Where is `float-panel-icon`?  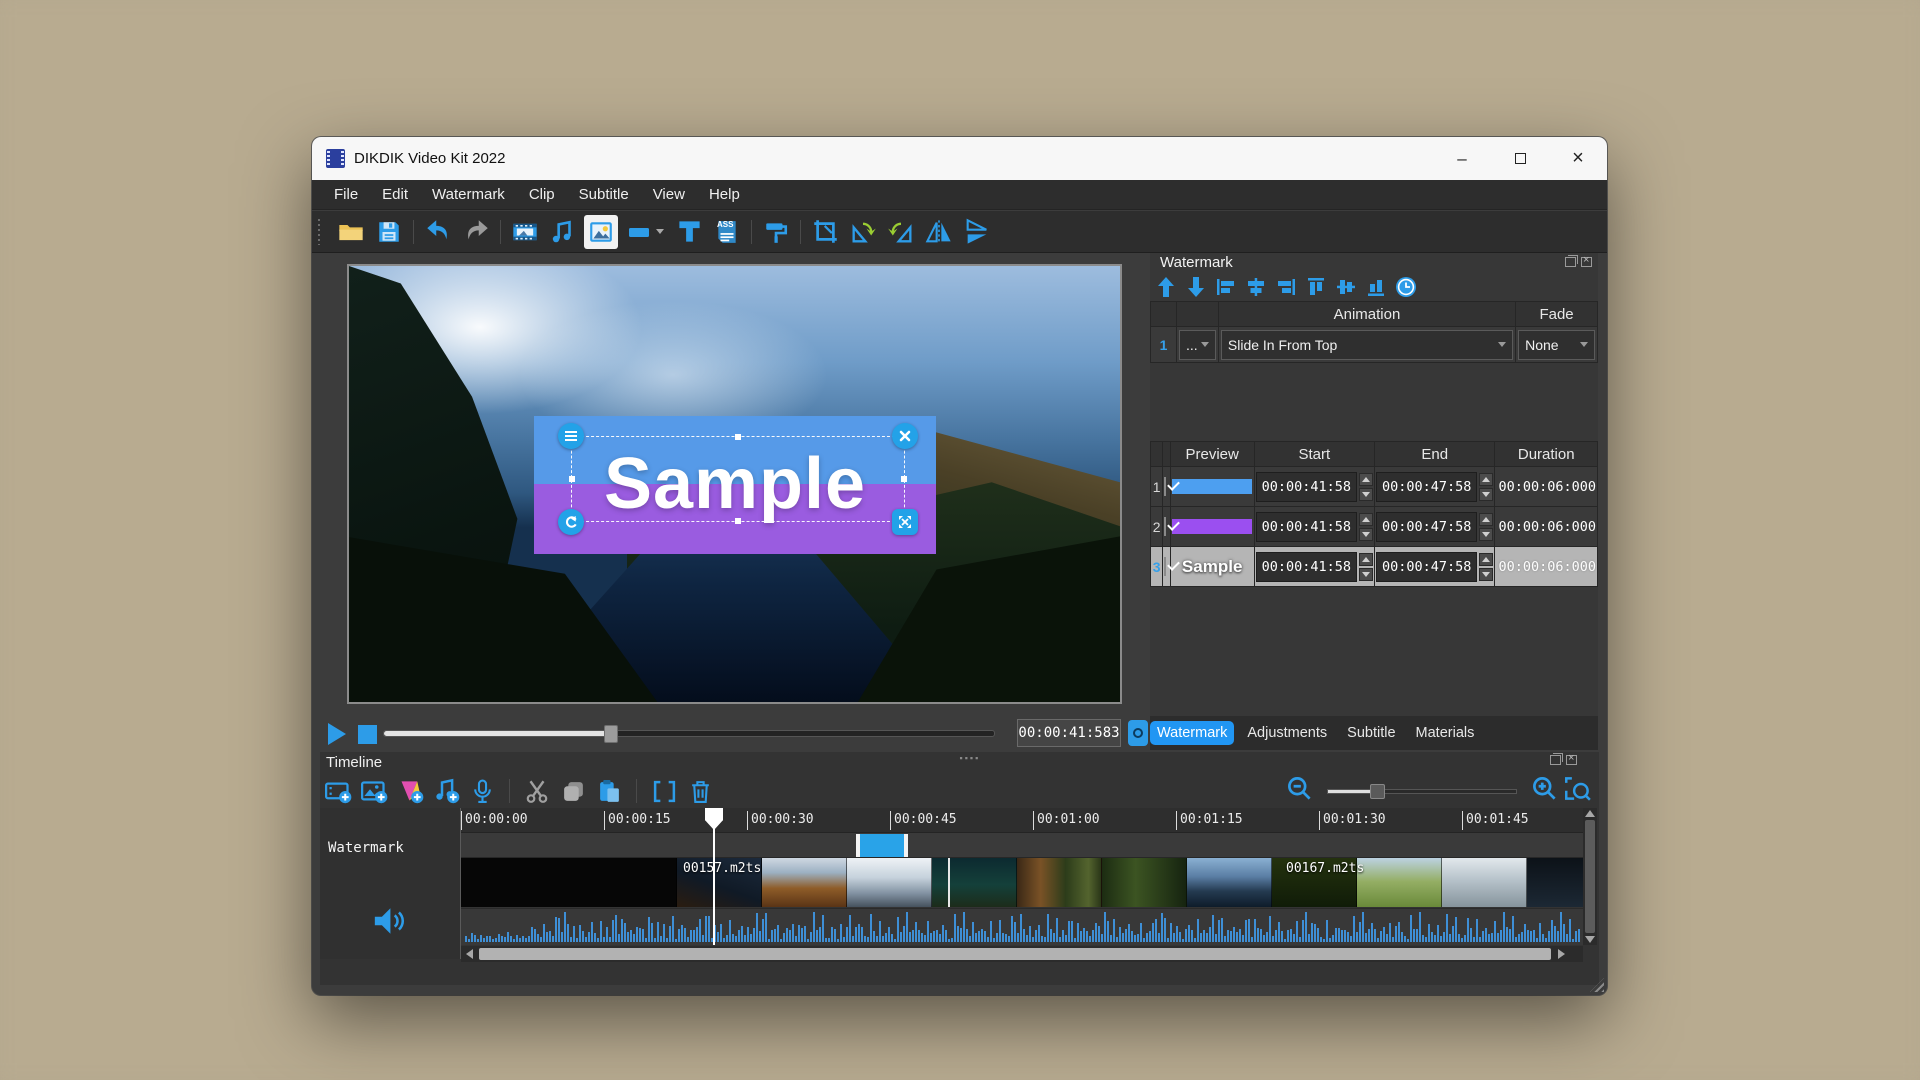
float-panel-icon is located at coordinates (1571, 261).